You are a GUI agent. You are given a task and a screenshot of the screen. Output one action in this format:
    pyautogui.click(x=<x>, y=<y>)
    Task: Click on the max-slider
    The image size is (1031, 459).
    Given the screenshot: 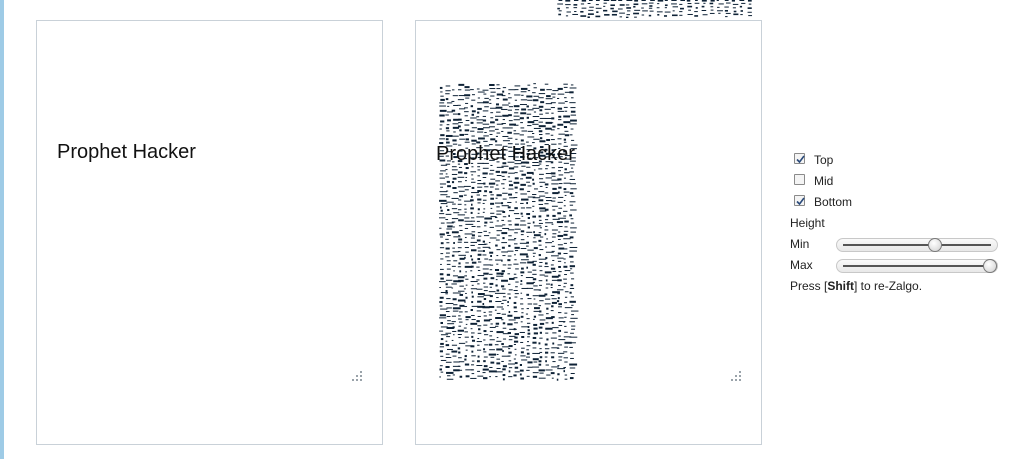 What is the action you would take?
    pyautogui.click(x=917, y=266)
    